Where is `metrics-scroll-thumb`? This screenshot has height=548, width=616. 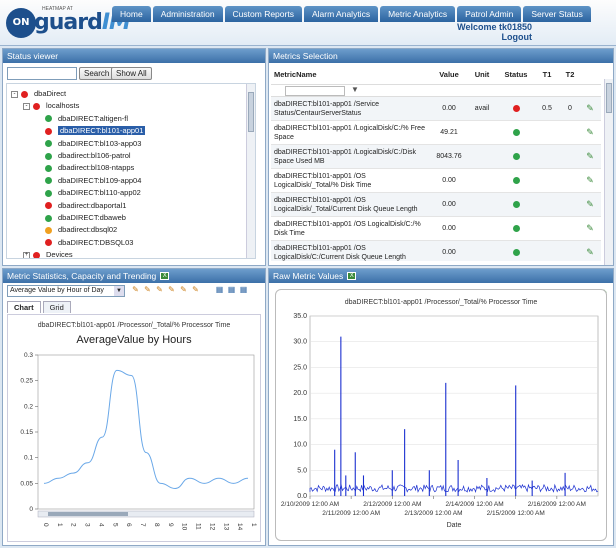
metrics-scroll-thumb is located at coordinates (609, 98).